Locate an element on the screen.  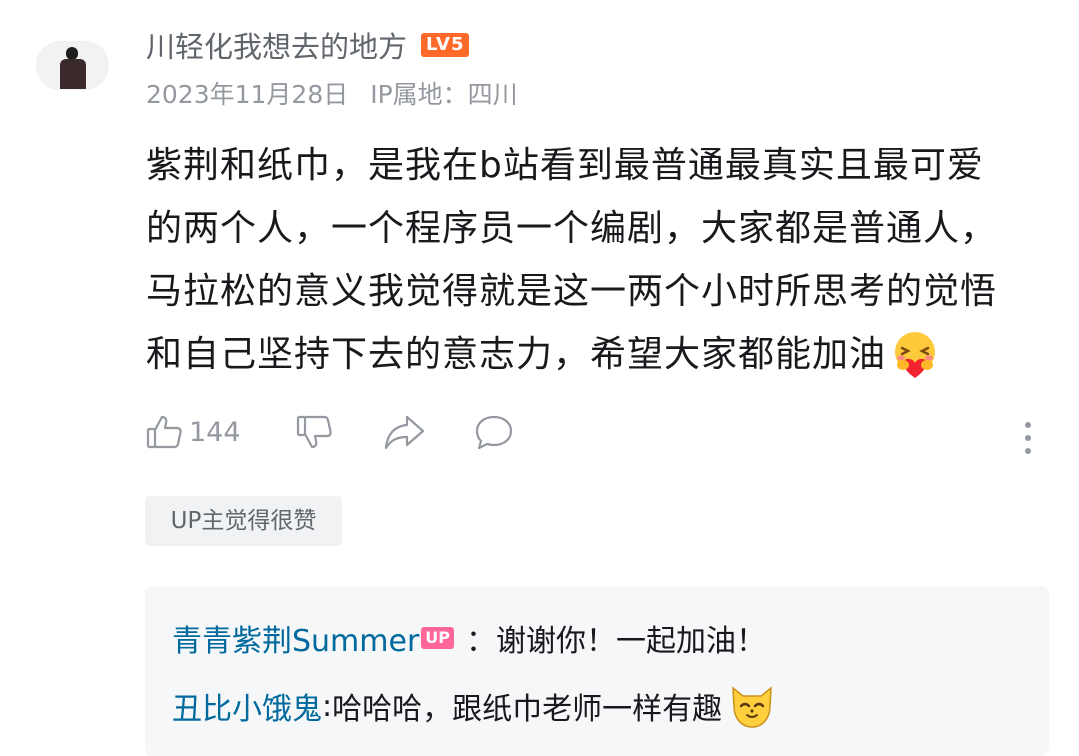
content-line: 马拉松的意义我觉得就是这一两个小时所思考的觉悟 is located at coordinates (572, 291).